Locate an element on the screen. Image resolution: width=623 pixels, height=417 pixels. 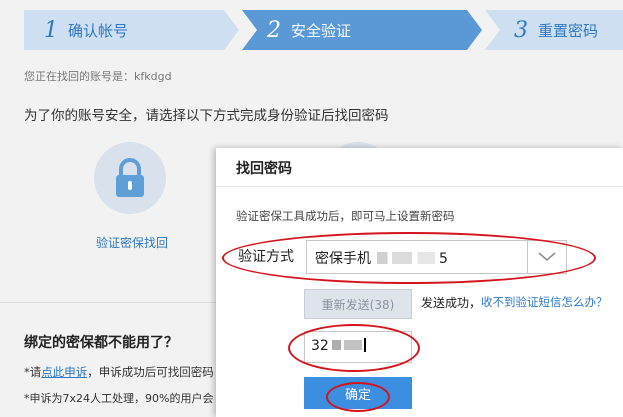
verify-method-button is located at coordinates (130, 178).